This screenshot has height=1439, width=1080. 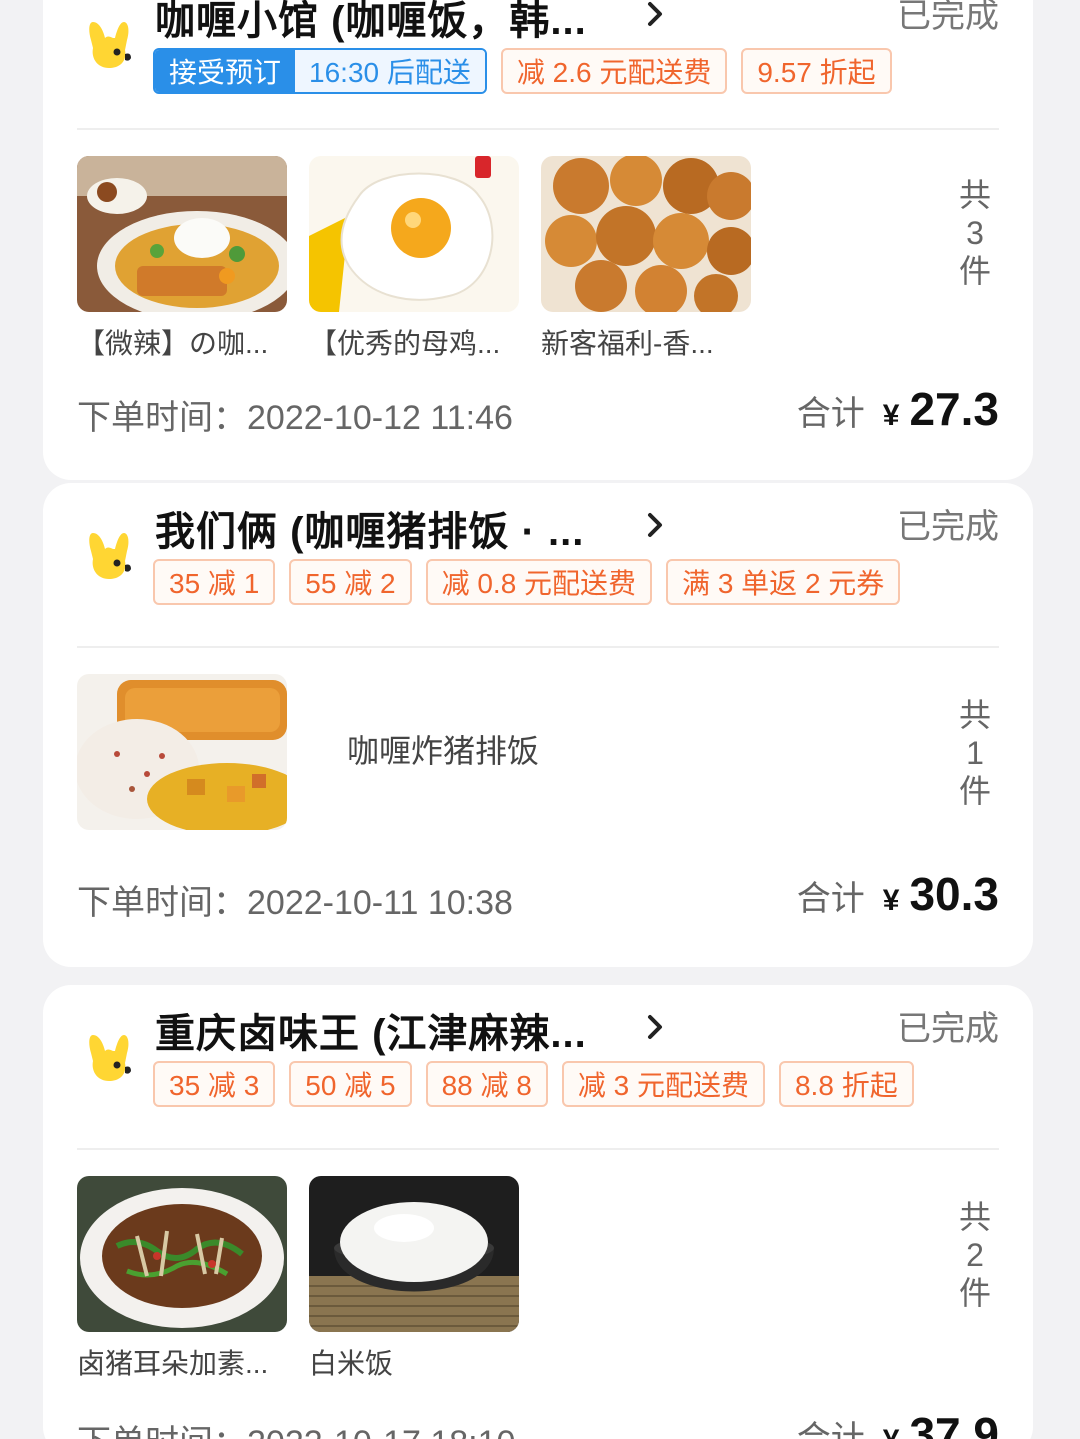 I want to click on promo-tag: 35 减 3, so click(x=214, y=1084).